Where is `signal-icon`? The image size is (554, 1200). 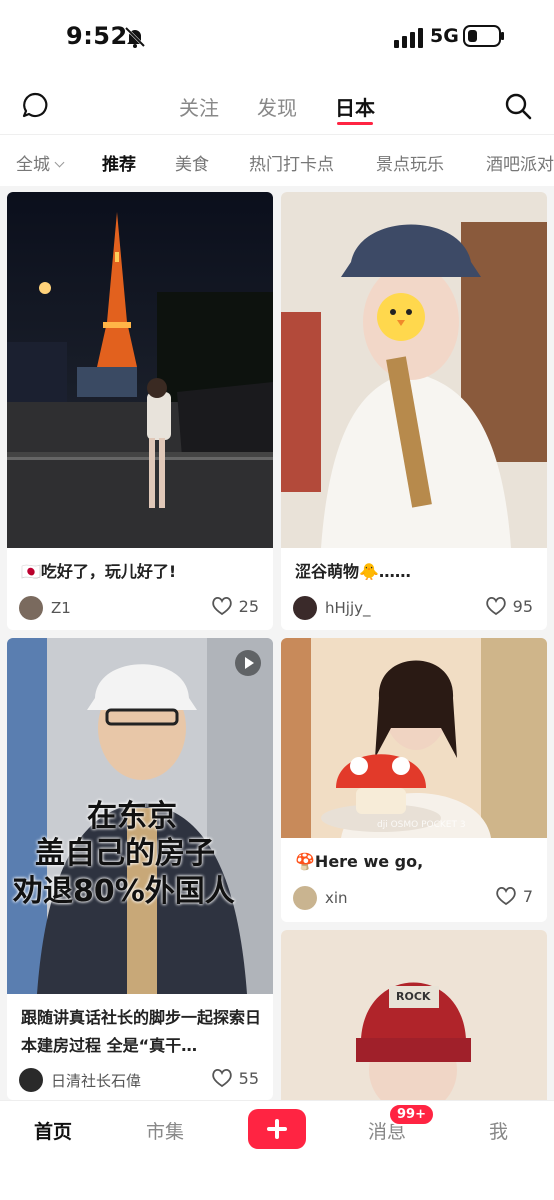
signal-icon is located at coordinates (408, 38).